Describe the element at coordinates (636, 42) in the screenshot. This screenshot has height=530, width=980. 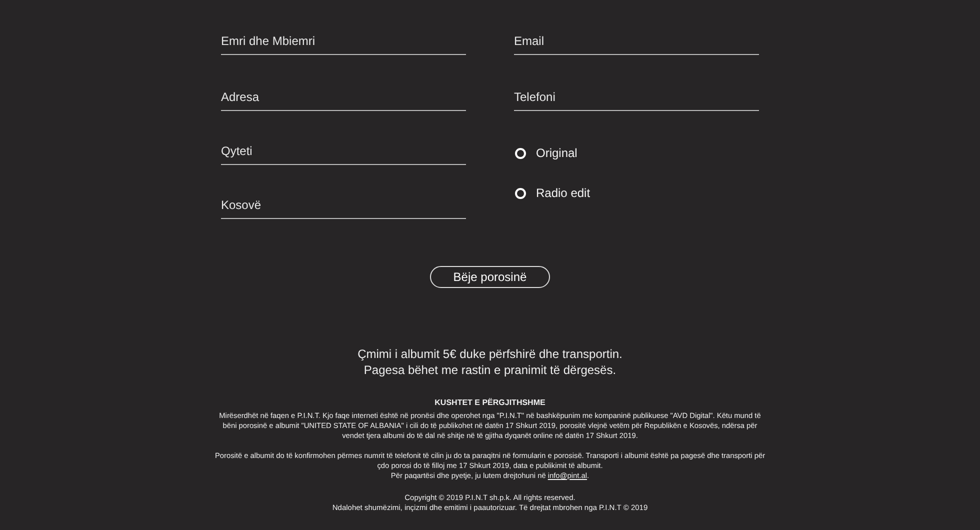
I see `input-field: Email` at that location.